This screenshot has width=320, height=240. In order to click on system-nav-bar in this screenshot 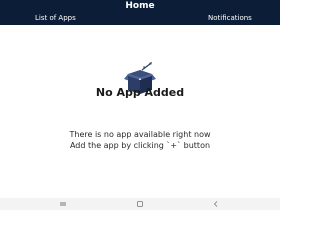, I will do `click(140, 204)`.